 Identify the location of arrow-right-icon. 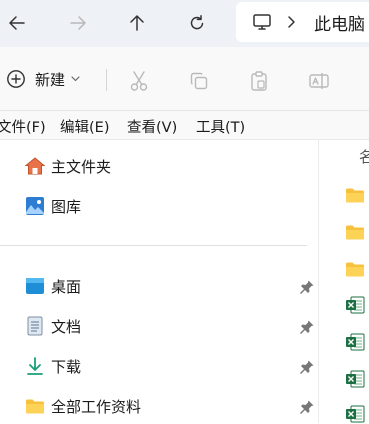
(78, 23).